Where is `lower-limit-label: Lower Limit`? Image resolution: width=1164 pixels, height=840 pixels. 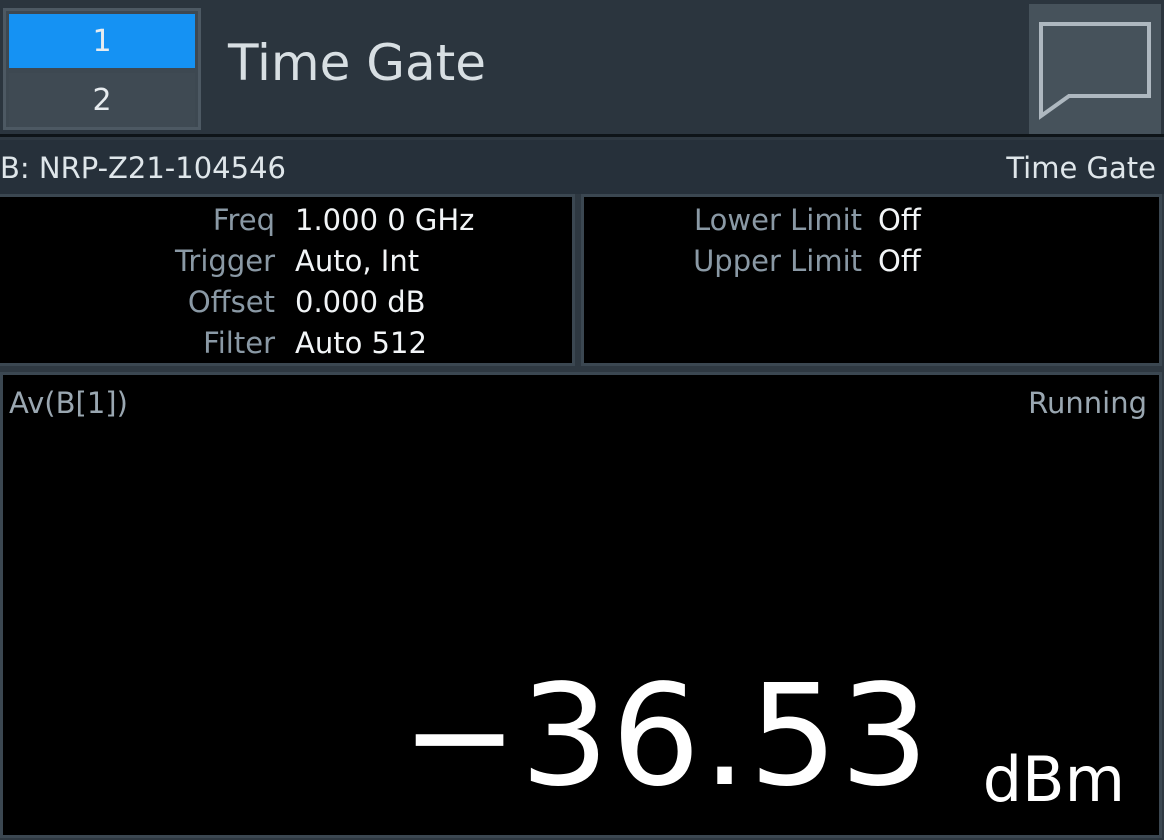 lower-limit-label: Lower Limit is located at coordinates (778, 220).